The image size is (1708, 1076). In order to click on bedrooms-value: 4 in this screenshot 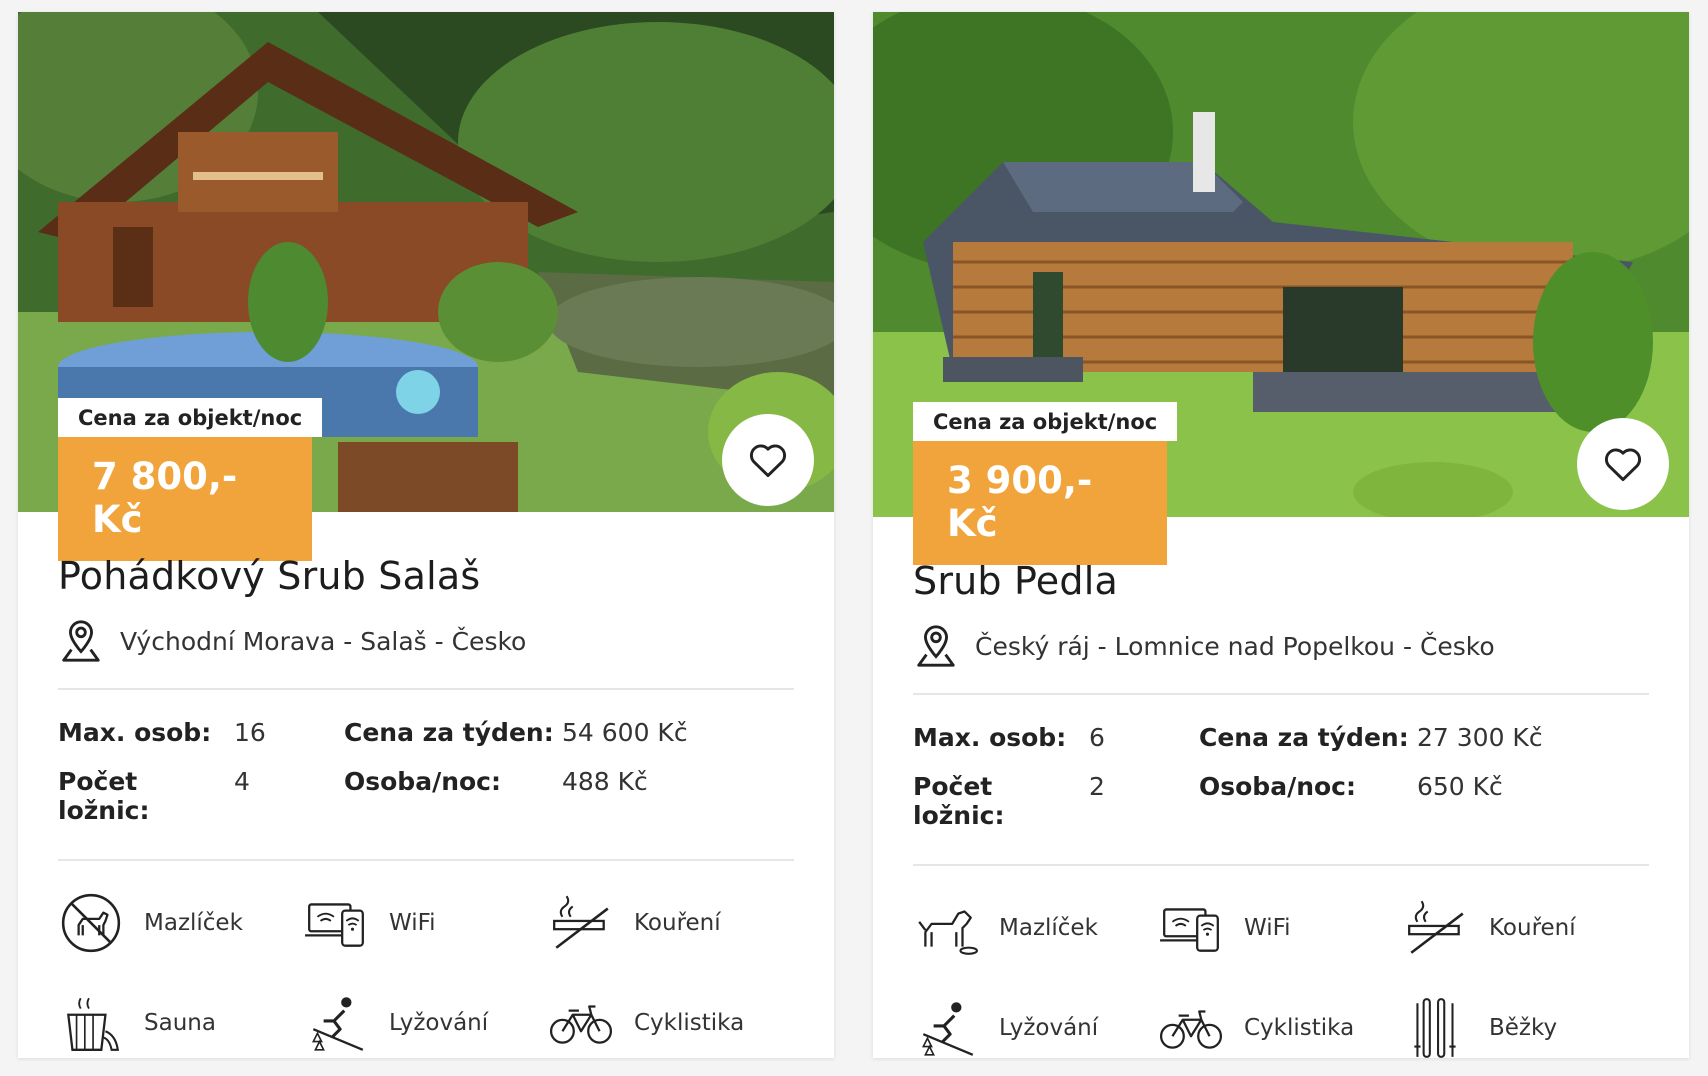, I will do `click(242, 781)`.